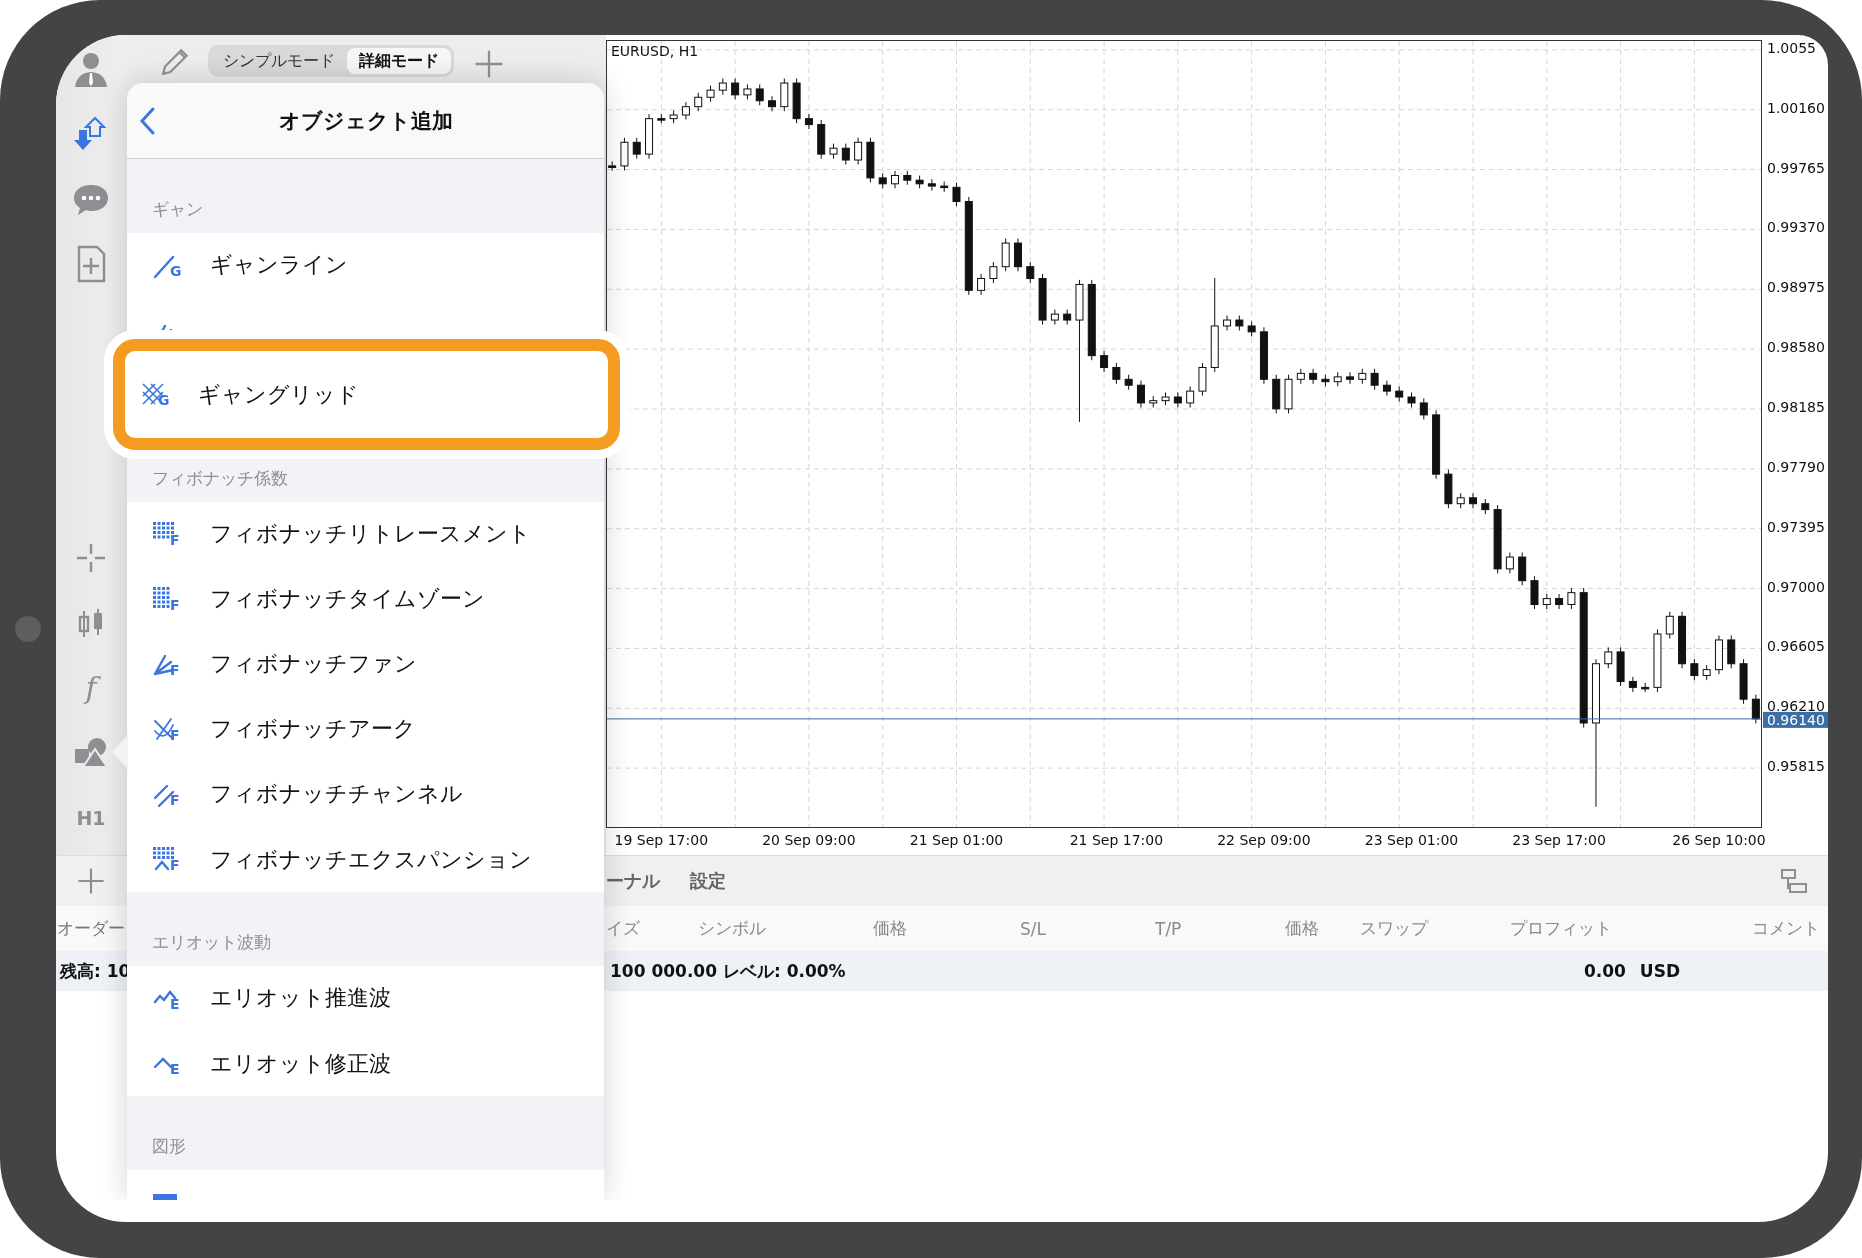 Image resolution: width=1862 pixels, height=1258 pixels. Describe the element at coordinates (313, 729) in the screenshot. I see `menu-item-label: フィボナッチアーク` at that location.